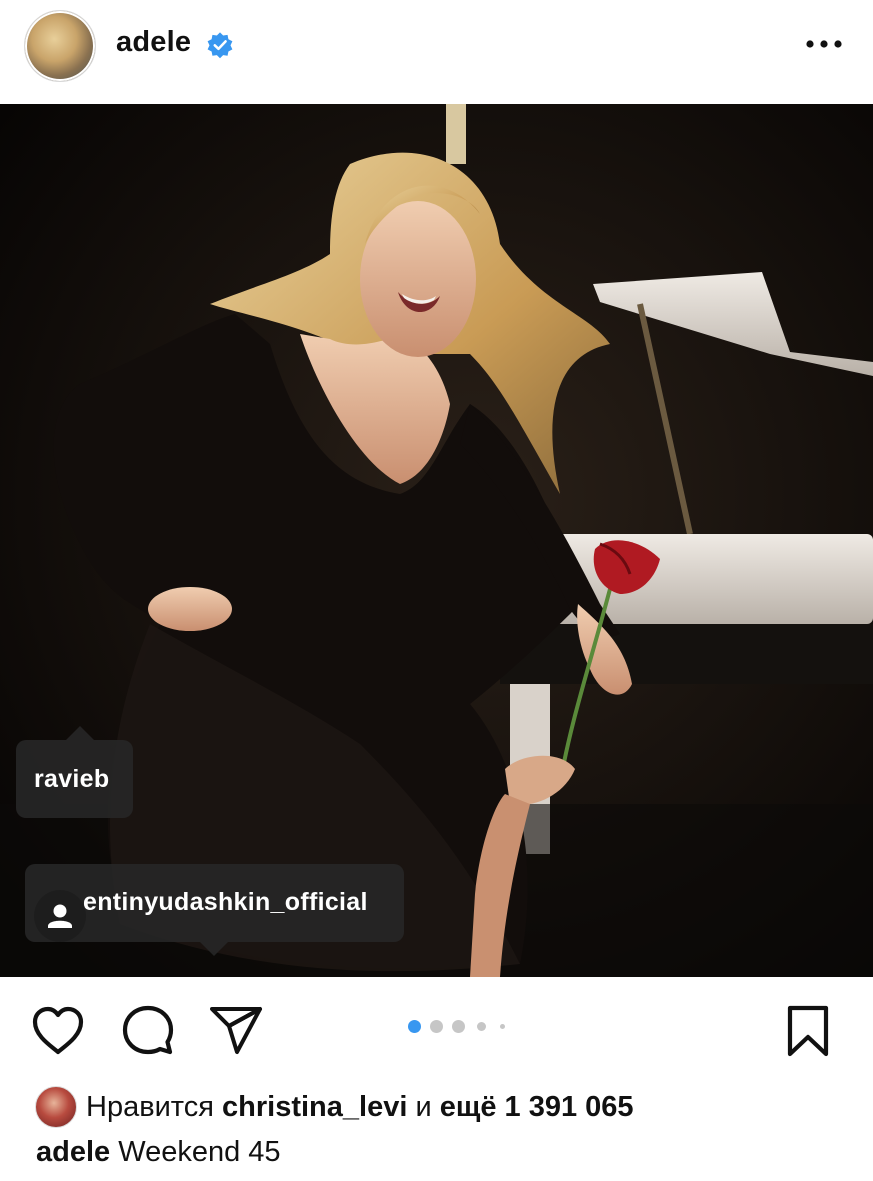 This screenshot has width=873, height=1181. Describe the element at coordinates (808, 1031) in the screenshot. I see `bookmark-icon` at that location.